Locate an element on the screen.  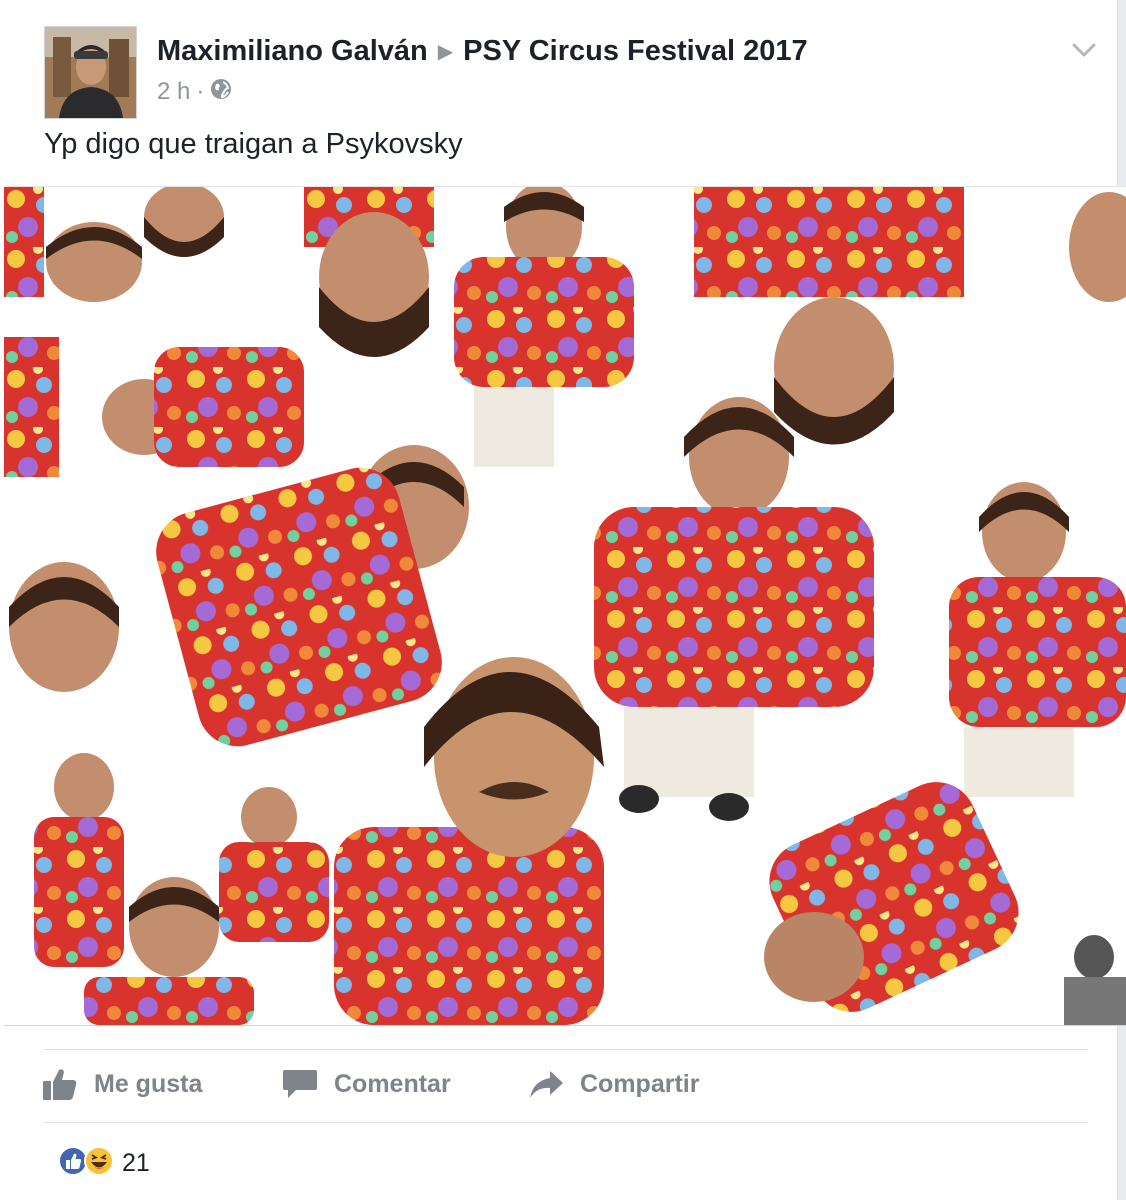
avatar is located at coordinates (90, 72).